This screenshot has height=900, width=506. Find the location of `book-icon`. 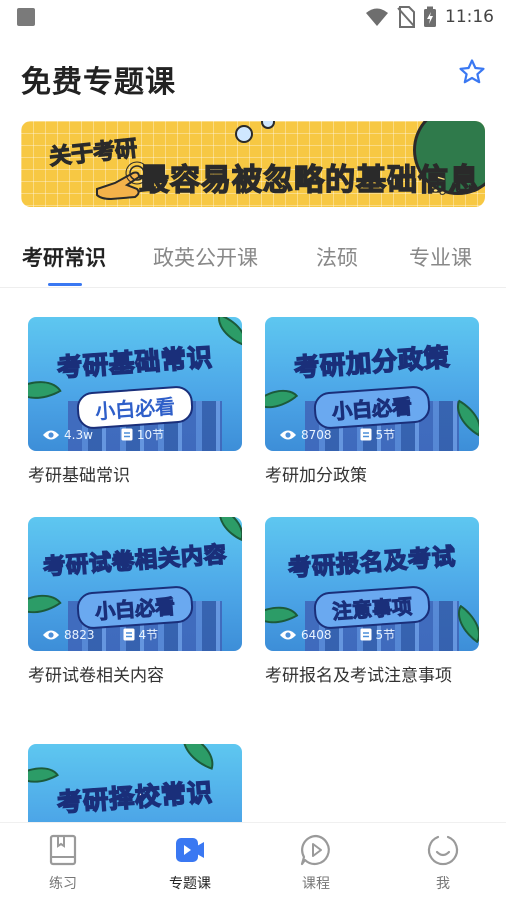

book-icon is located at coordinates (63, 850).